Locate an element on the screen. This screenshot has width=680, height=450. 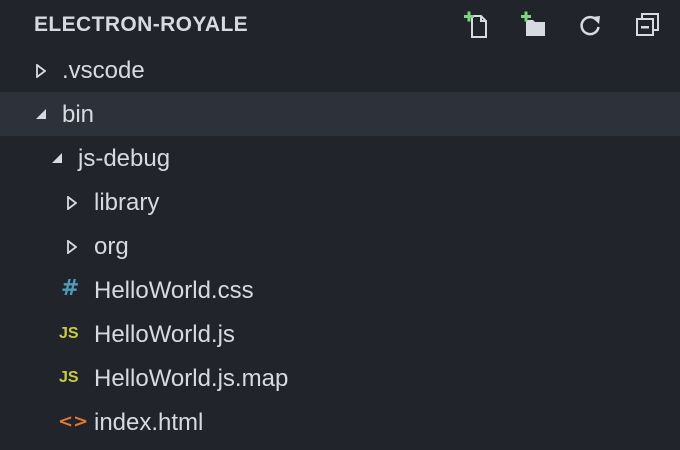
header-actions is located at coordinates (561, 25).